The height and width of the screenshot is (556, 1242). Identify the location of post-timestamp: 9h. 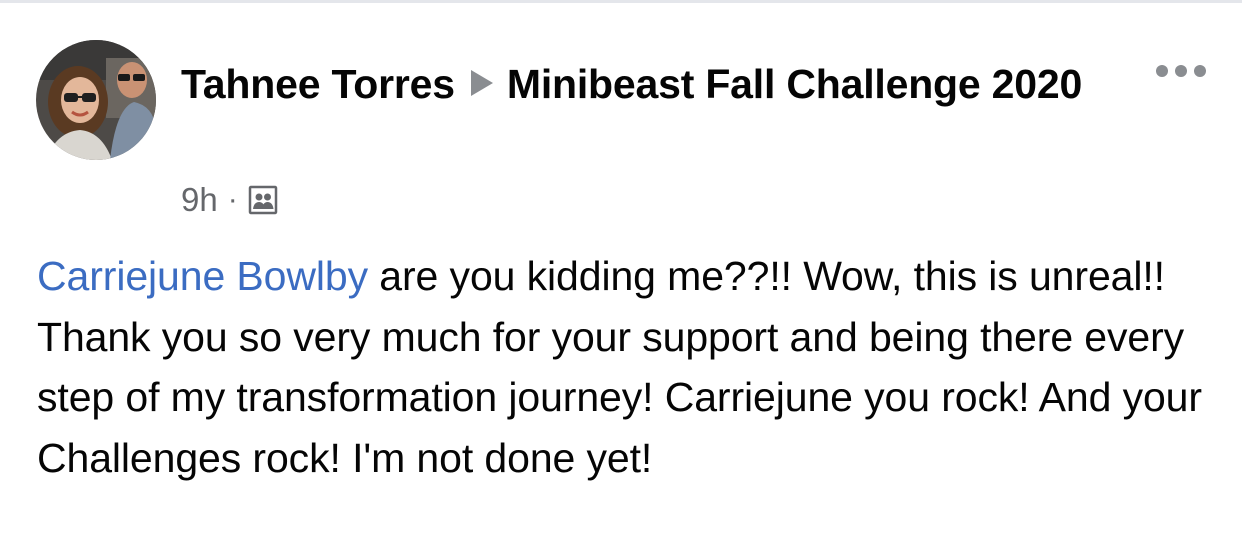
(199, 200).